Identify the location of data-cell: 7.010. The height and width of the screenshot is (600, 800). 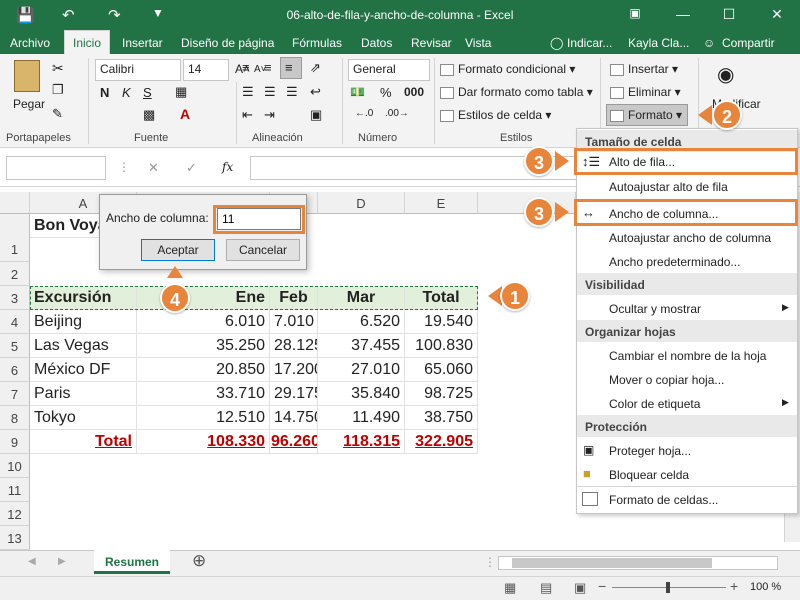
(294, 322).